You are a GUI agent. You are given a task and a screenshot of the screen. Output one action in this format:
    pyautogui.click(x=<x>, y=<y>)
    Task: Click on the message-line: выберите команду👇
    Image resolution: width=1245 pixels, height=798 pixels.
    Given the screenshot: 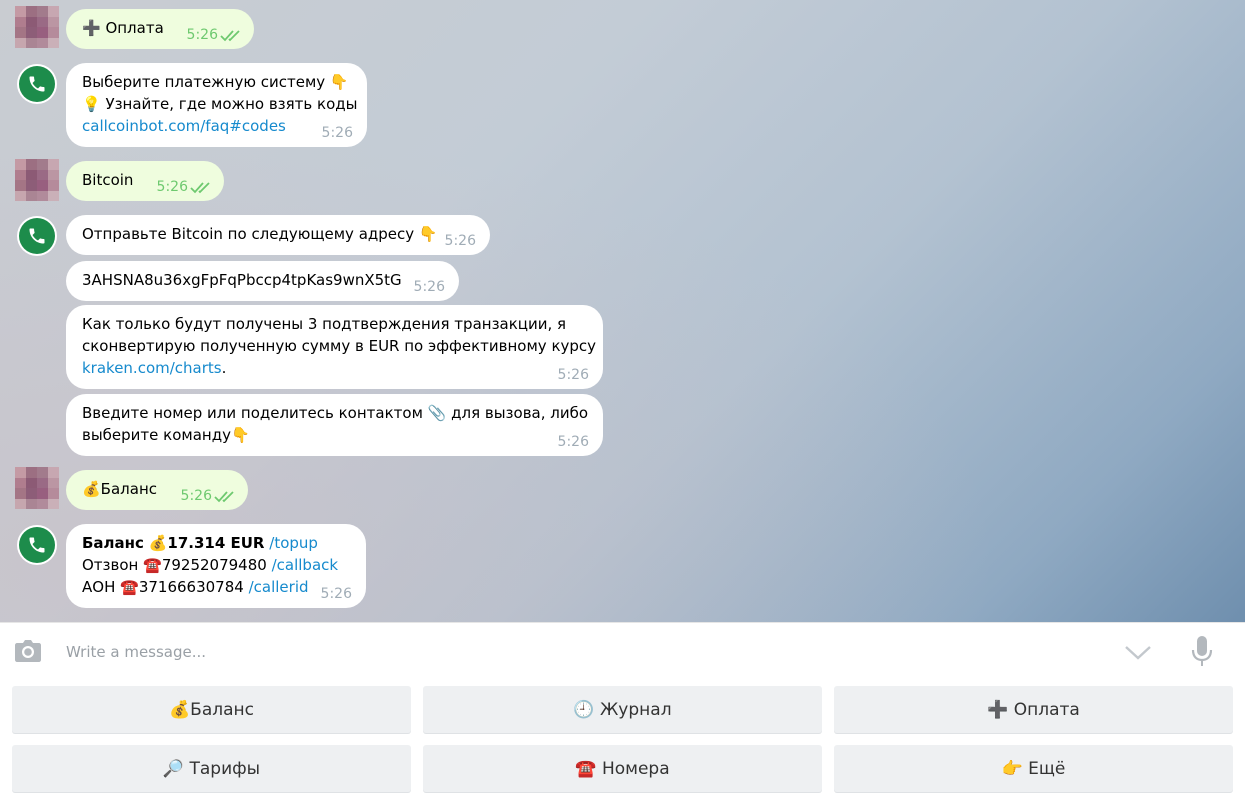 What is the action you would take?
    pyautogui.click(x=166, y=435)
    